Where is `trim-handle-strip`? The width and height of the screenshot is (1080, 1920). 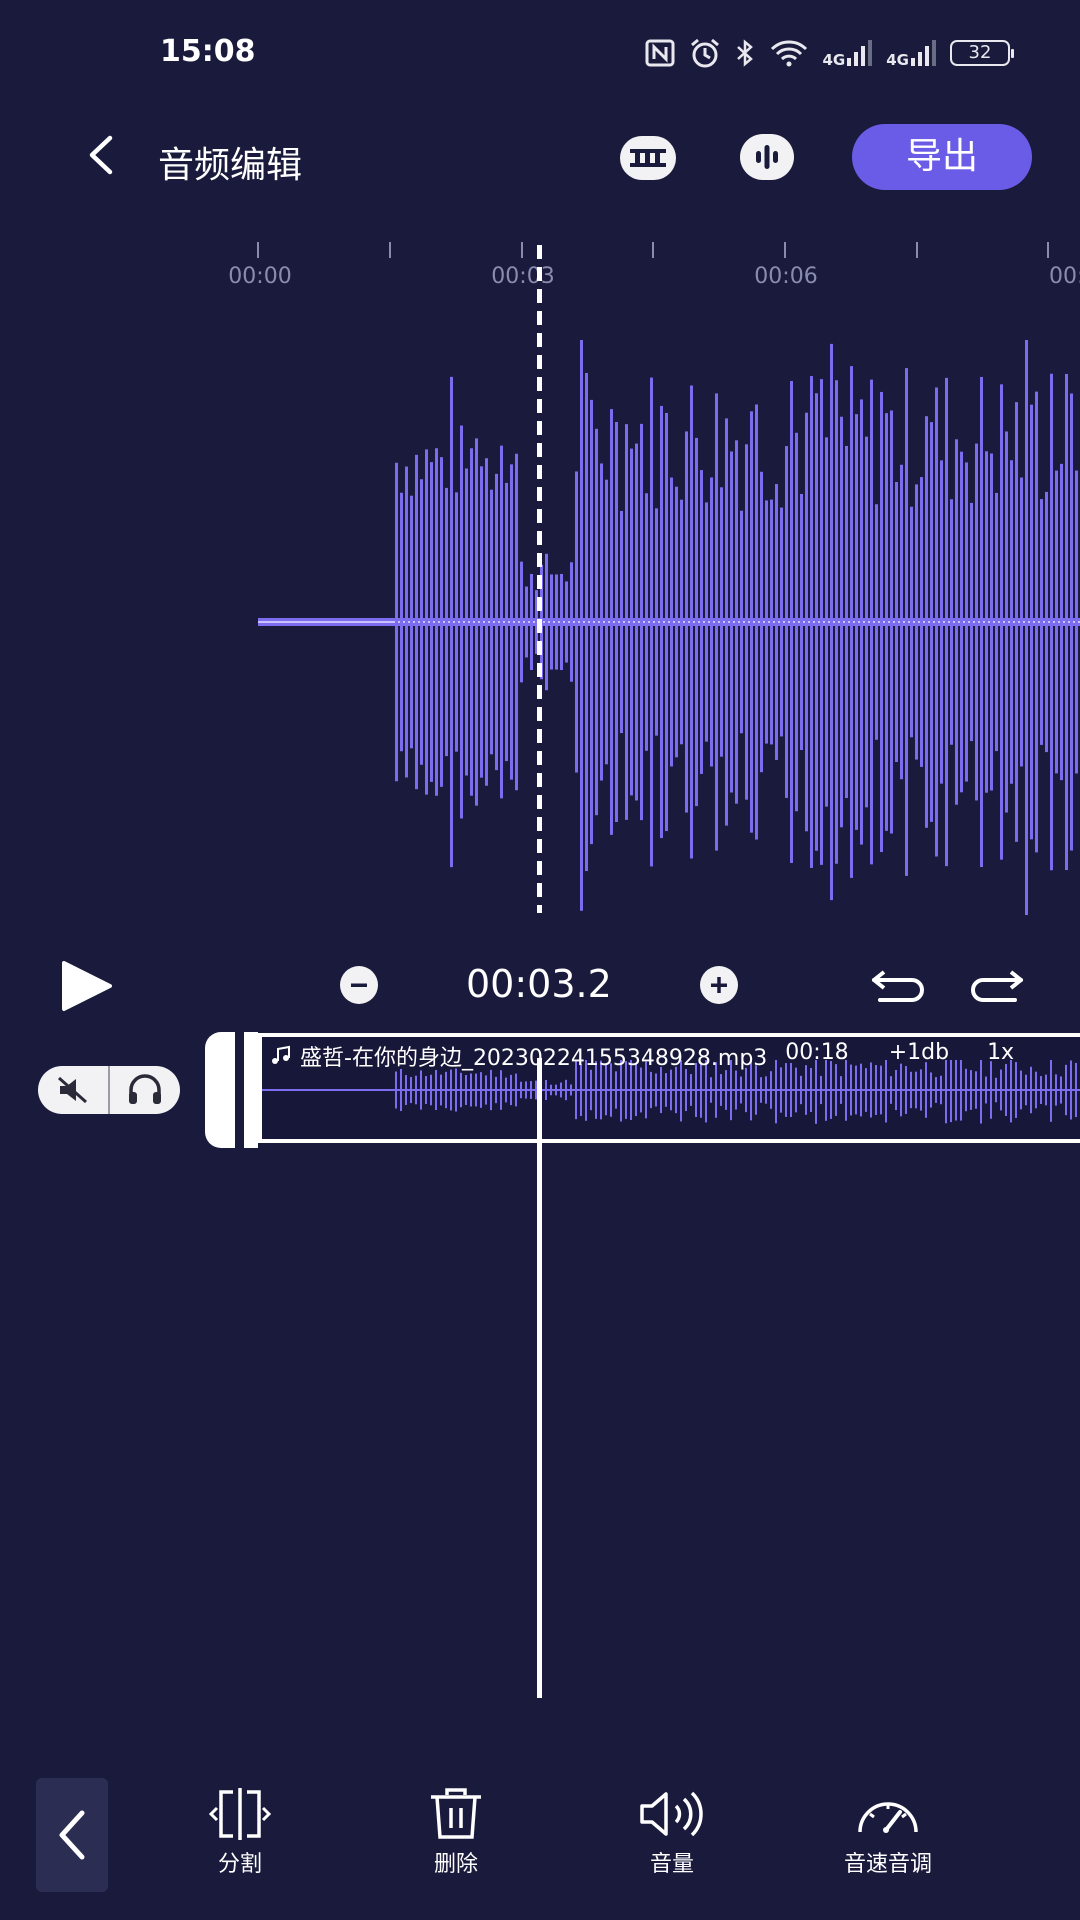
trim-handle-strip is located at coordinates (251, 1090).